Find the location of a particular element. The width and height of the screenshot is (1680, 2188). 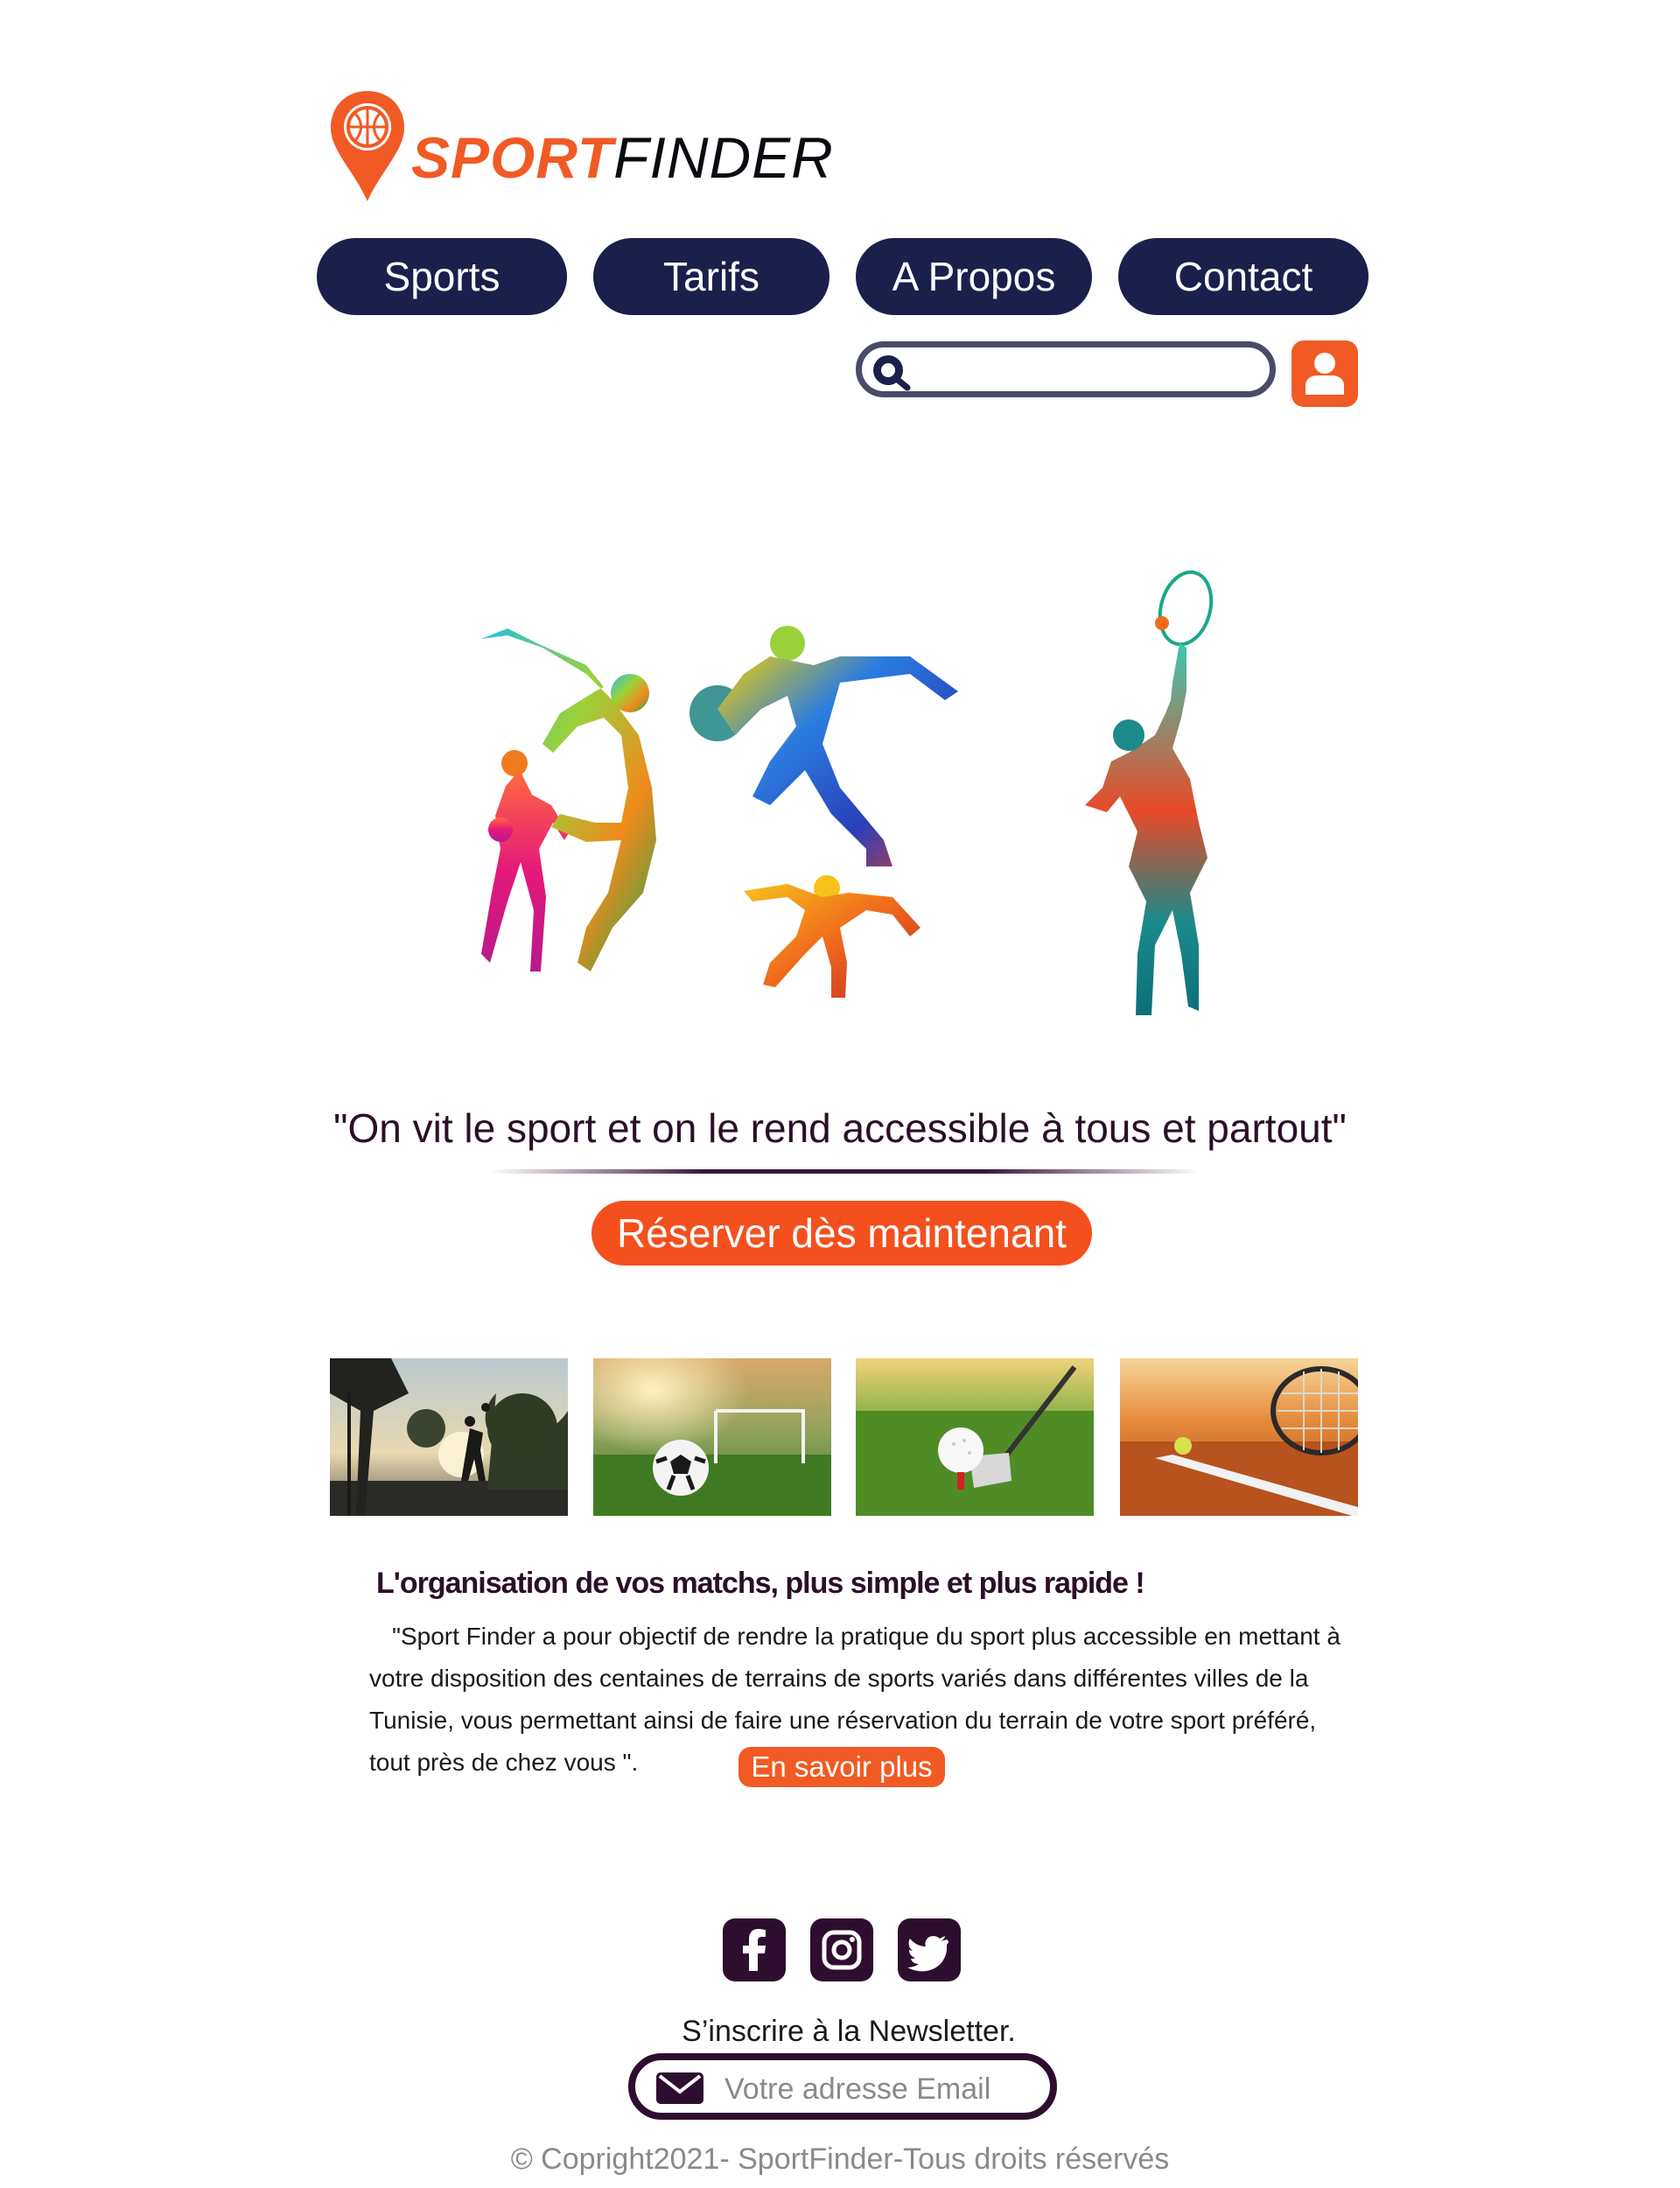

instagram-icon is located at coordinates (841, 1950).